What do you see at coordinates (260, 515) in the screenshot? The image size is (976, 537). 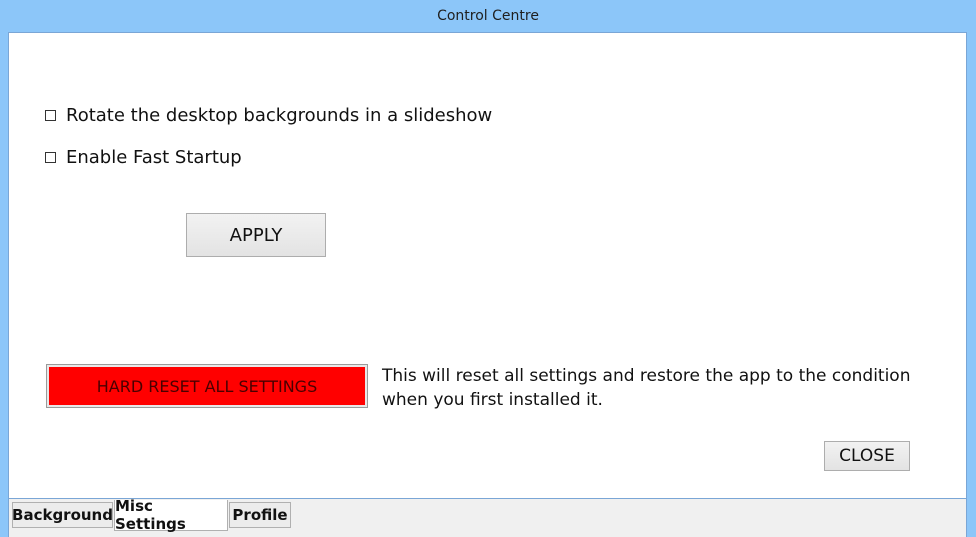 I see `tab-profile: Profile` at bounding box center [260, 515].